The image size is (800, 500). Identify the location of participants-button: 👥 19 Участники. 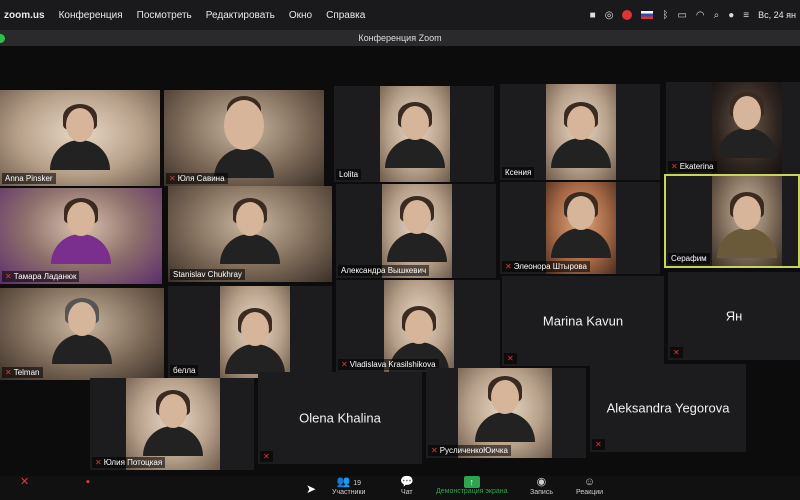
(348, 486).